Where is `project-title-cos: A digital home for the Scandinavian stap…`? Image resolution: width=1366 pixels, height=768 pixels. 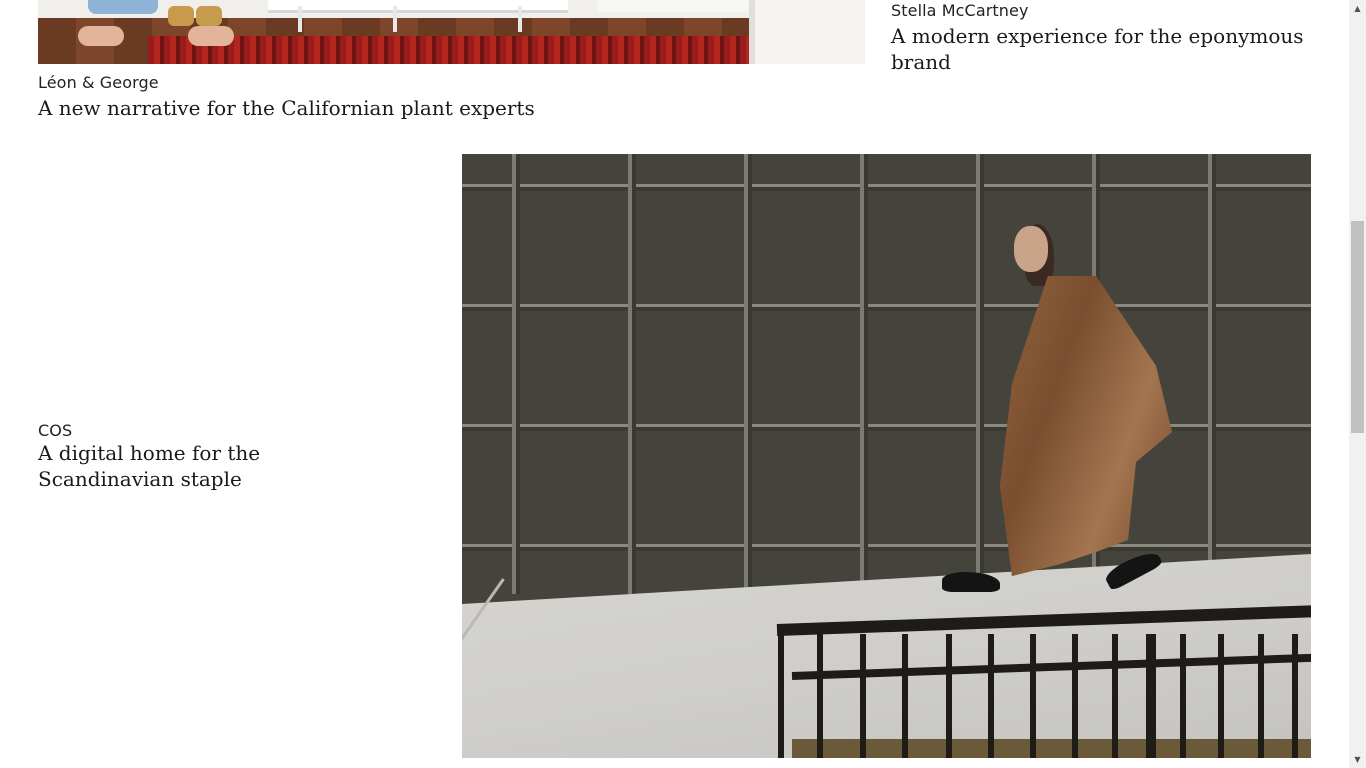 project-title-cos: A digital home for the Scandinavian stap… is located at coordinates (218, 466).